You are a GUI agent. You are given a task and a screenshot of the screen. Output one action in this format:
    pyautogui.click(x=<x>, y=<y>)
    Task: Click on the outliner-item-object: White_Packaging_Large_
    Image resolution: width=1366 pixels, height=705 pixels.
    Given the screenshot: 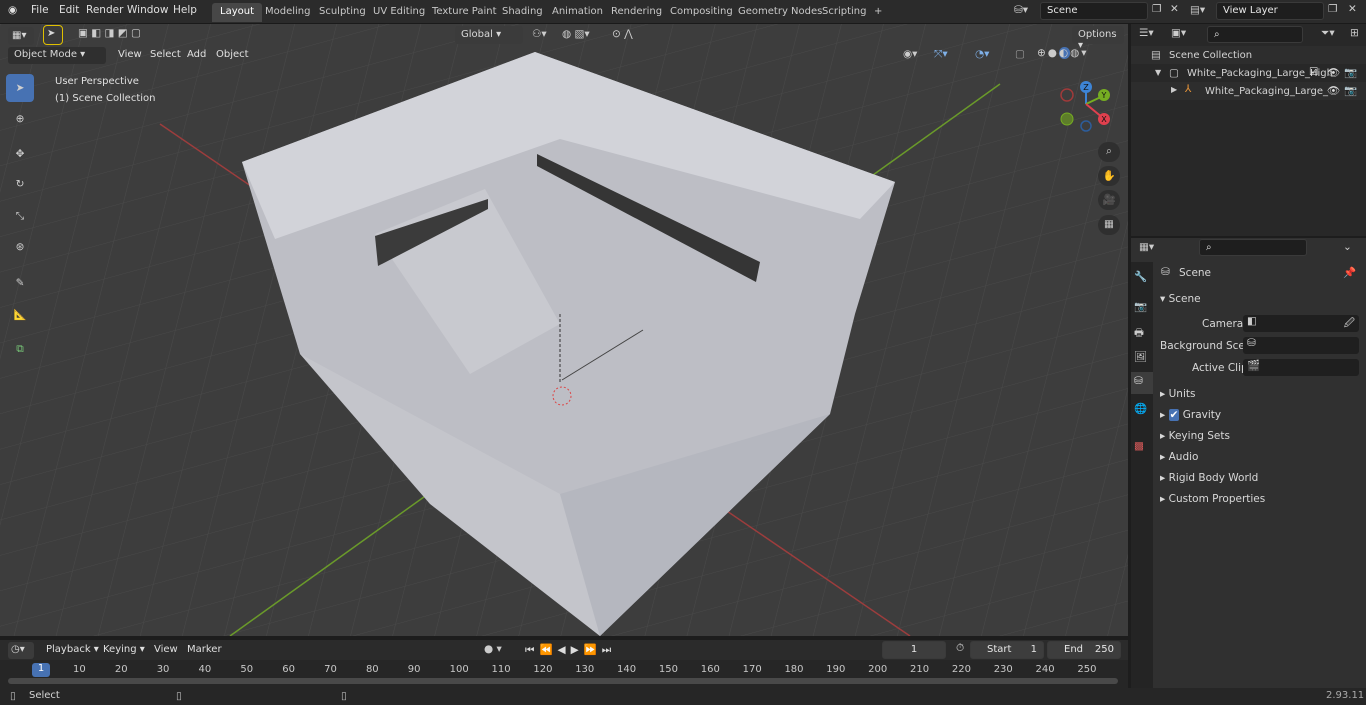 What is the action you would take?
    pyautogui.click(x=1266, y=91)
    